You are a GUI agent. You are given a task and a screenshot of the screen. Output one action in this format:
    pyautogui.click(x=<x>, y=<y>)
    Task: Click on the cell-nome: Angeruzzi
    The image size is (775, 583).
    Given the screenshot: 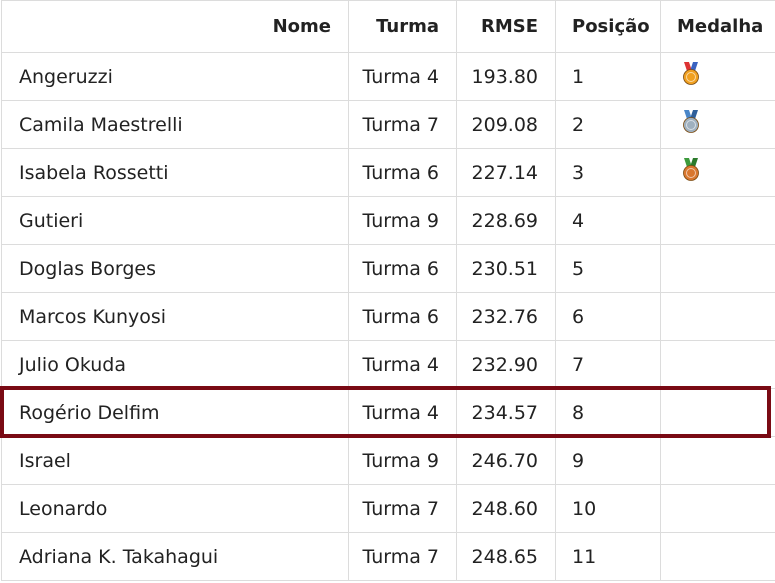 What is the action you would take?
    pyautogui.click(x=175, y=76)
    